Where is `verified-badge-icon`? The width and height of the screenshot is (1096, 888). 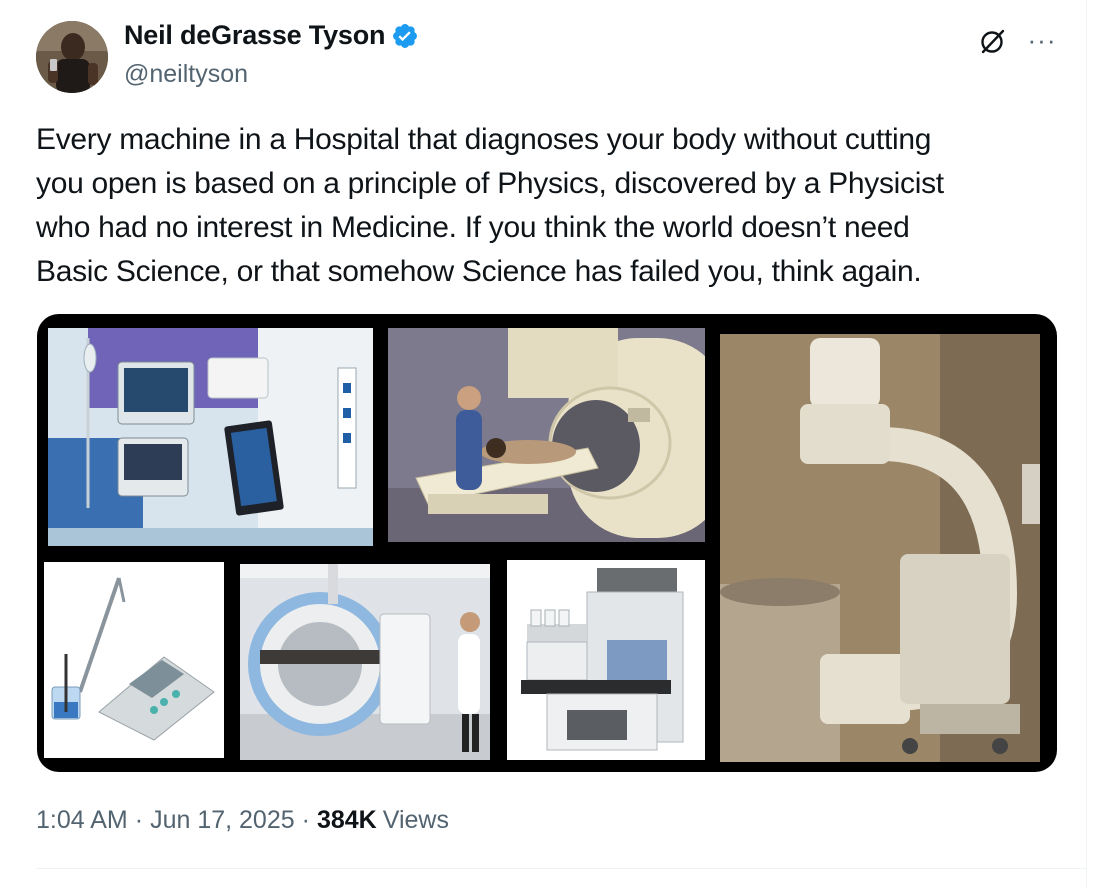
verified-badge-icon is located at coordinates (405, 36).